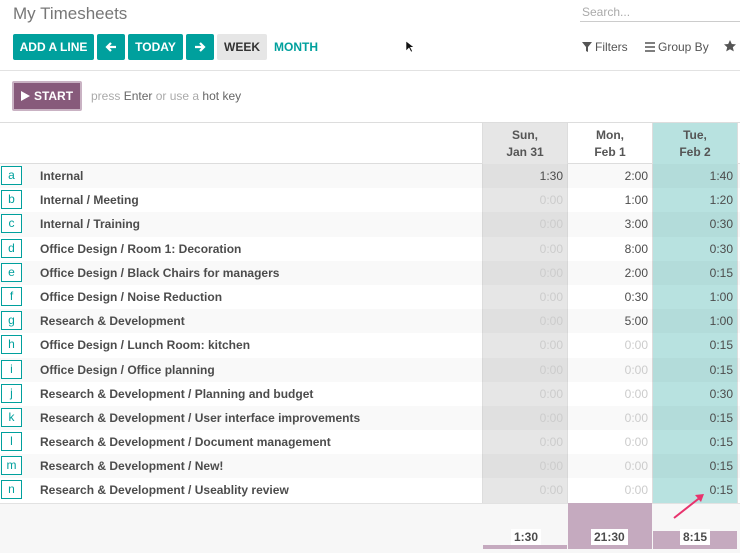 Image resolution: width=740 pixels, height=553 pixels. What do you see at coordinates (155, 47) in the screenshot?
I see `today-button: TODAY` at bounding box center [155, 47].